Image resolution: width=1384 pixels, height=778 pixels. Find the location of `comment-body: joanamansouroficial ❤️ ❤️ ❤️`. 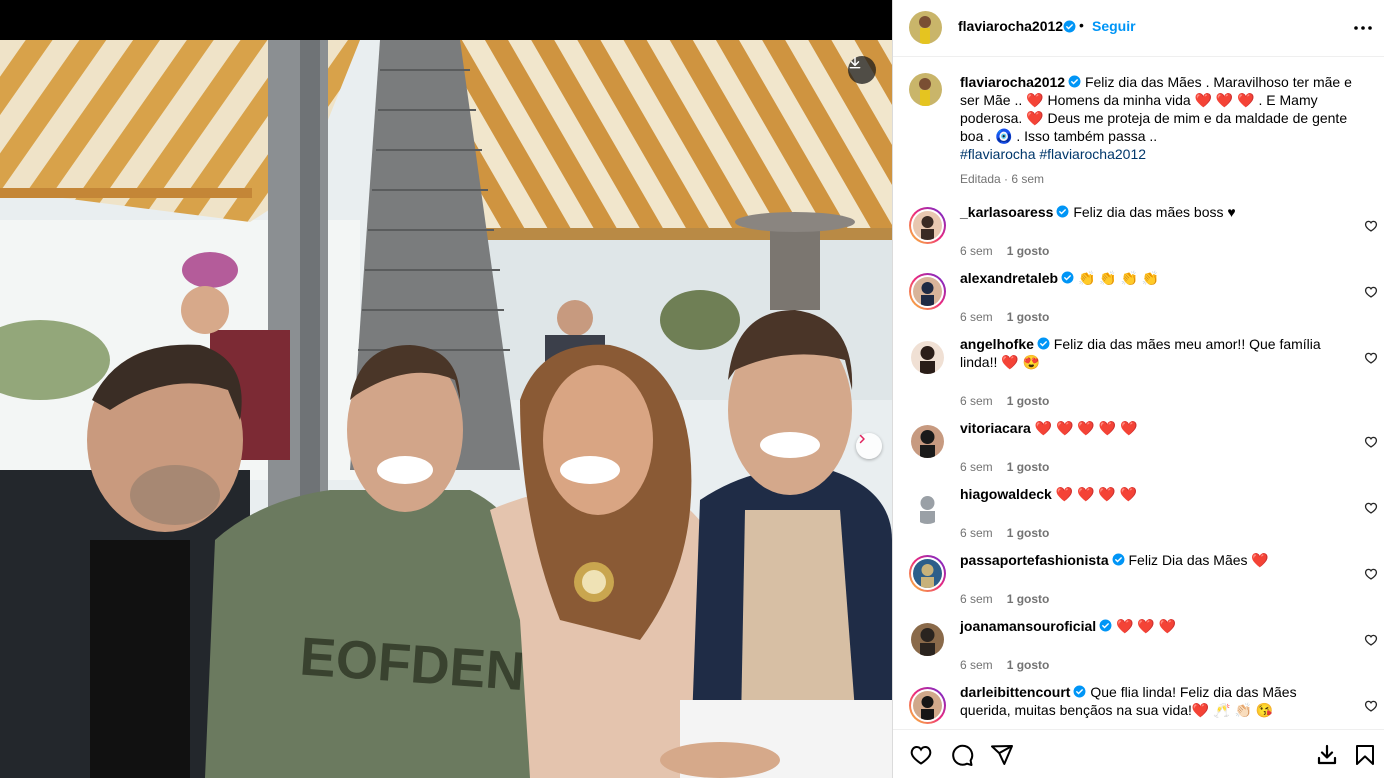

comment-body: joanamansouroficial ❤️ ❤️ ❤️ is located at coordinates (1147, 626).